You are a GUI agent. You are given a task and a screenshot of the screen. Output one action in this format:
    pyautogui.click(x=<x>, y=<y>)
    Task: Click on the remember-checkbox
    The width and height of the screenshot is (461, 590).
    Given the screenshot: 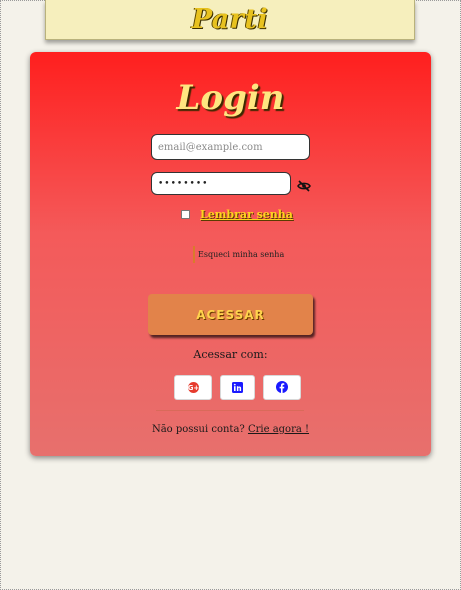 What is the action you would take?
    pyautogui.click(x=185, y=214)
    